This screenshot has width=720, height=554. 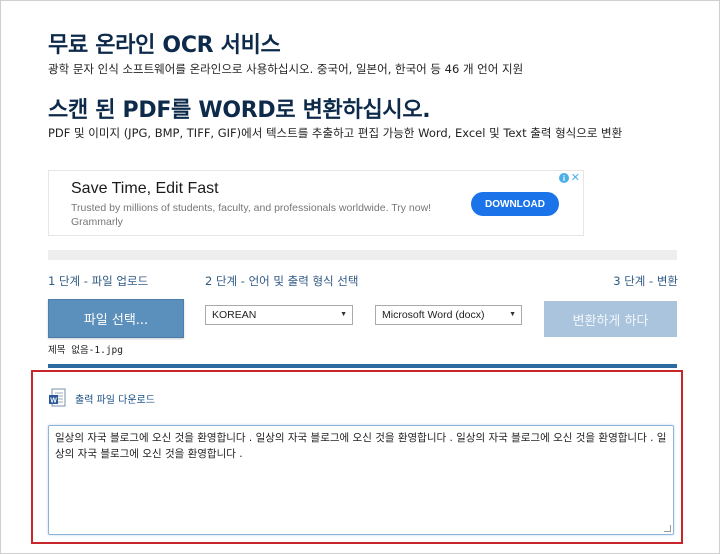 I want to click on ad-download-button: DOWNLOAD, so click(x=515, y=204).